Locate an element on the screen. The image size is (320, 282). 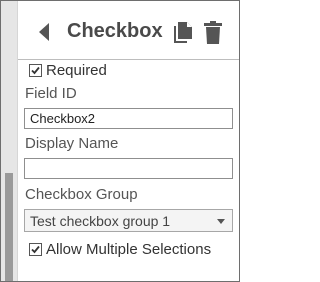
panel-header: Checkbox is located at coordinates (128, 30).